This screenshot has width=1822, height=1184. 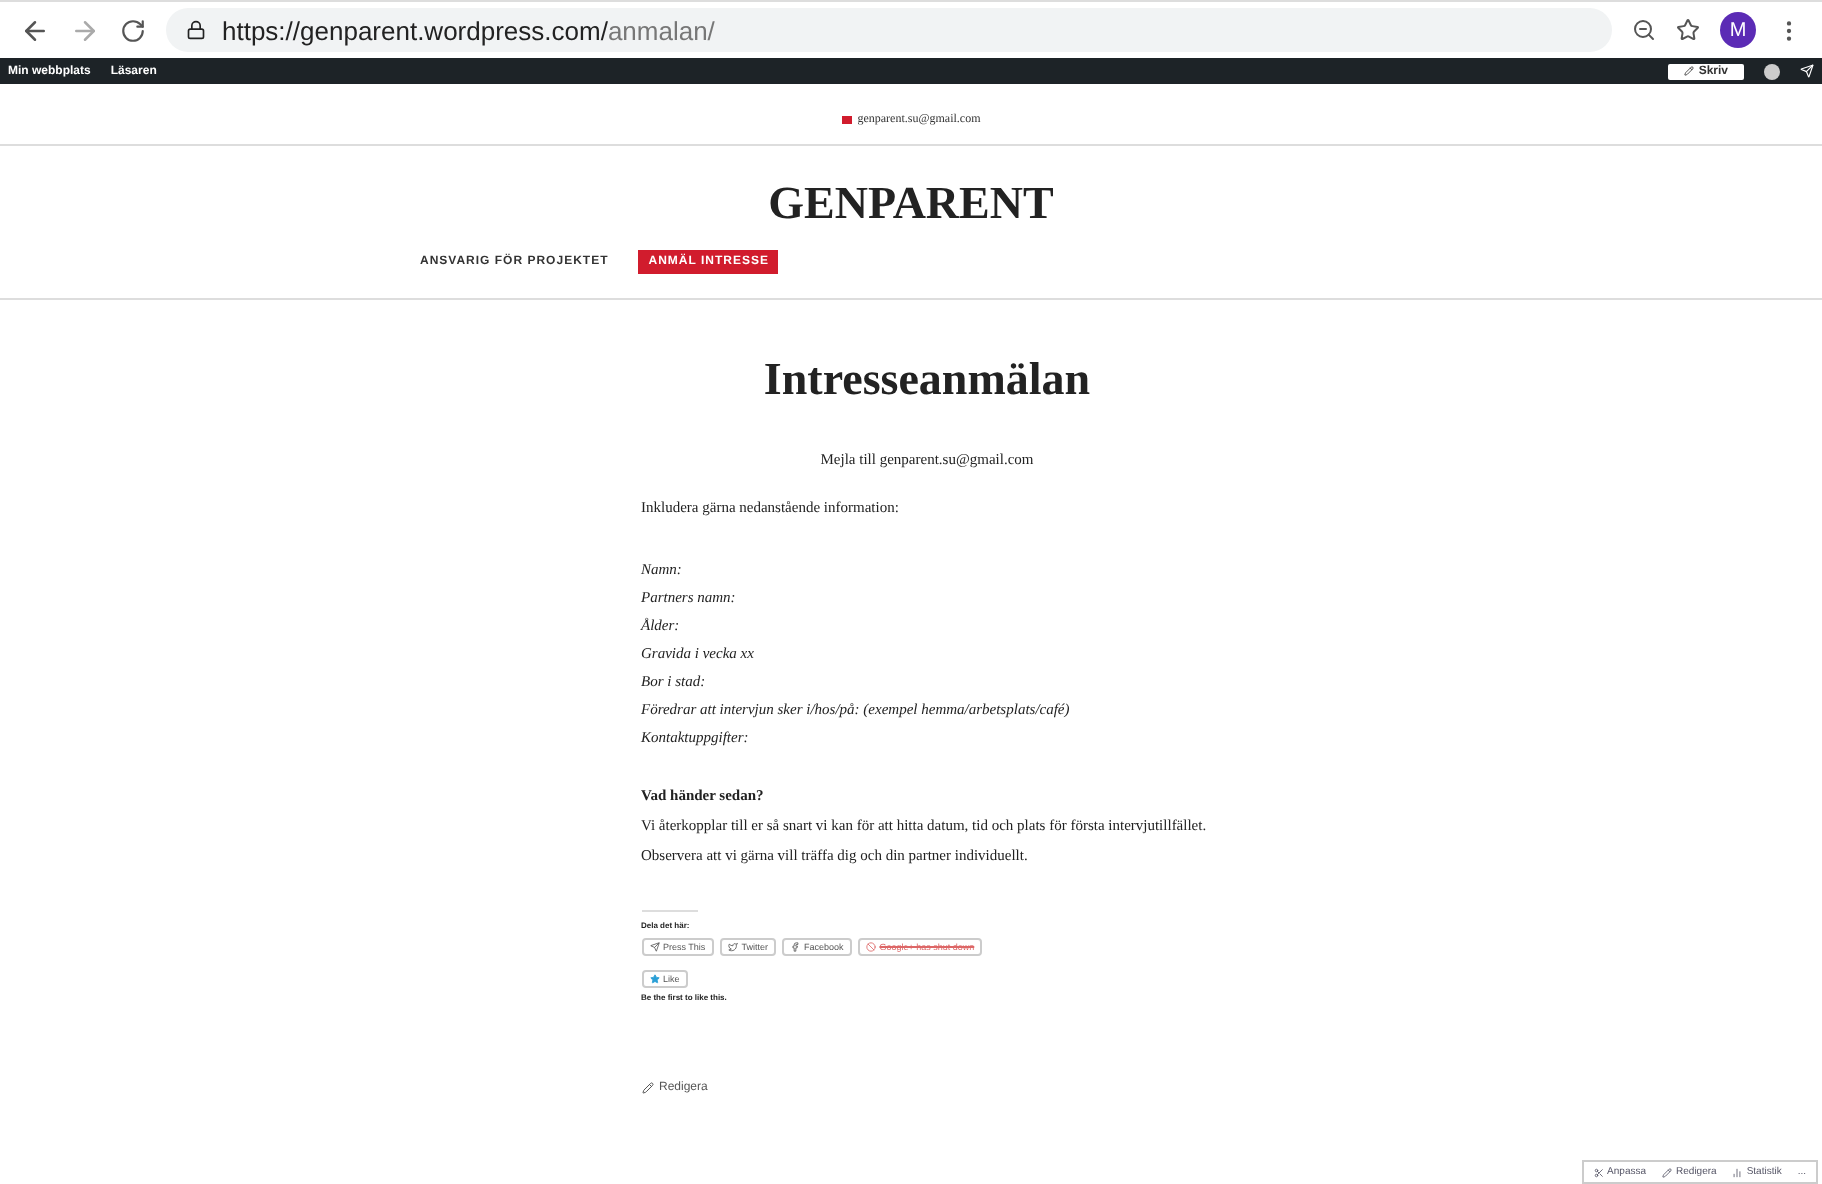 What do you see at coordinates (846, 120) in the screenshot?
I see `mail-icon` at bounding box center [846, 120].